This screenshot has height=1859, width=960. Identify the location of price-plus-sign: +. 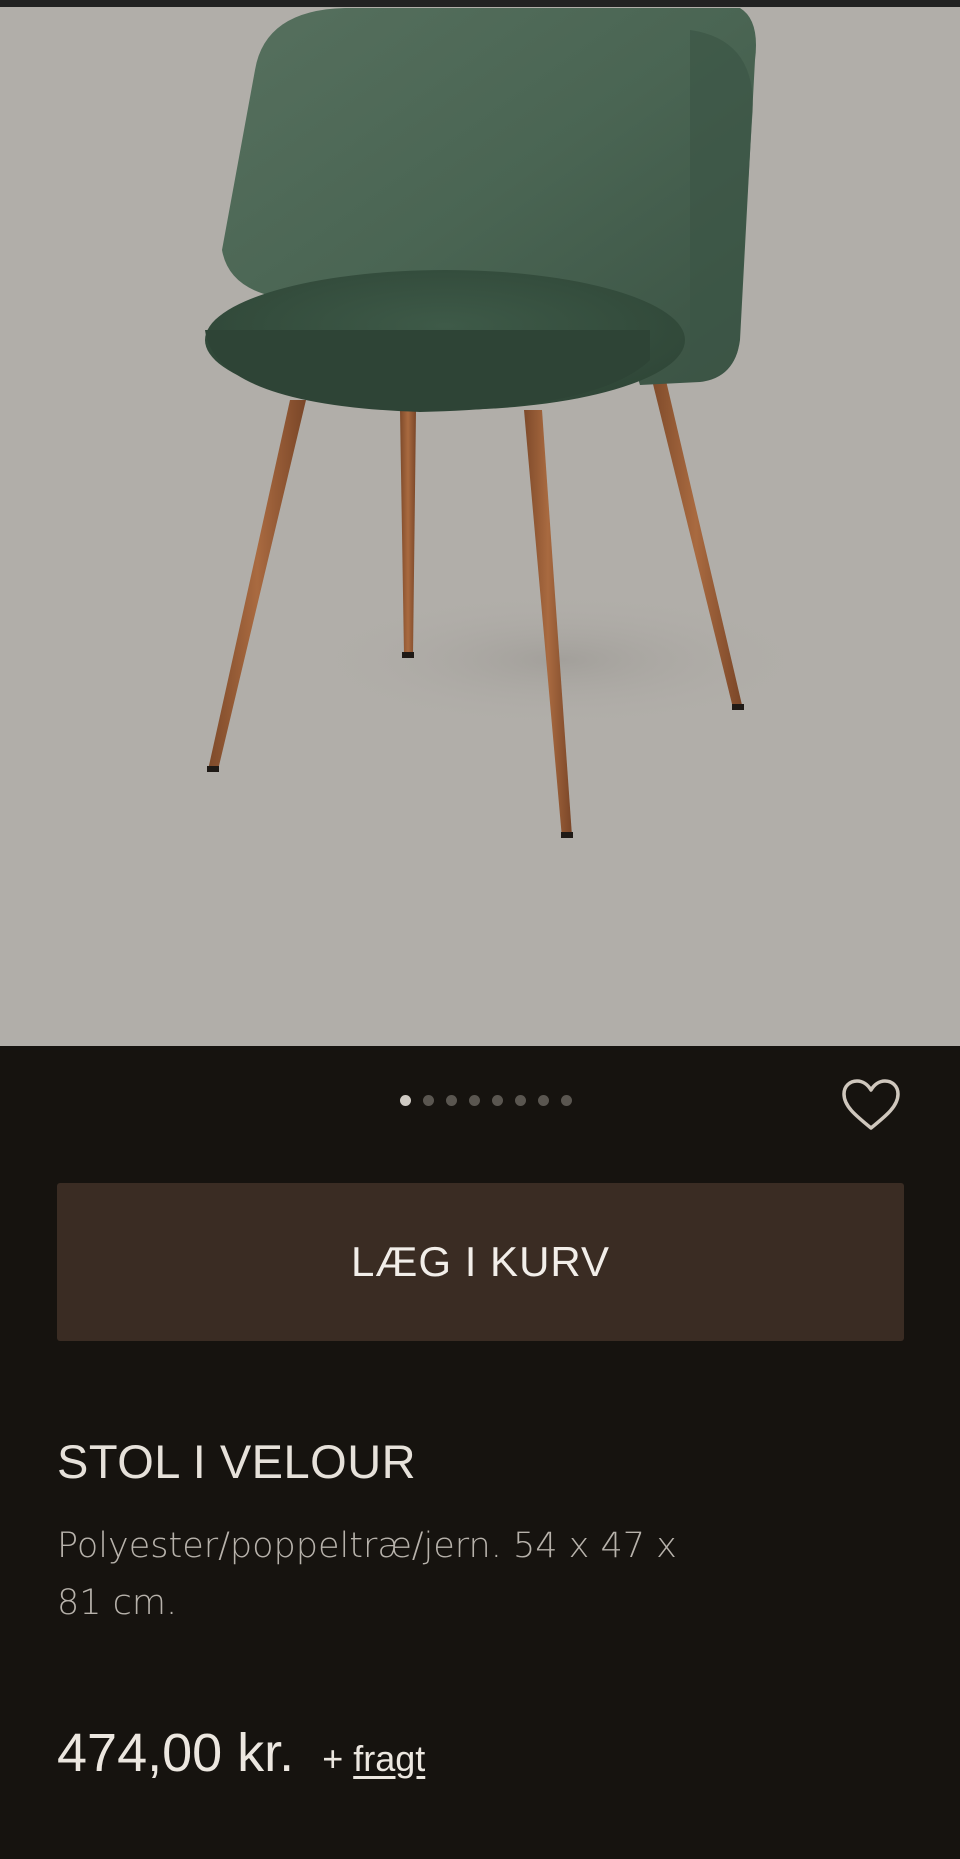
(333, 1758).